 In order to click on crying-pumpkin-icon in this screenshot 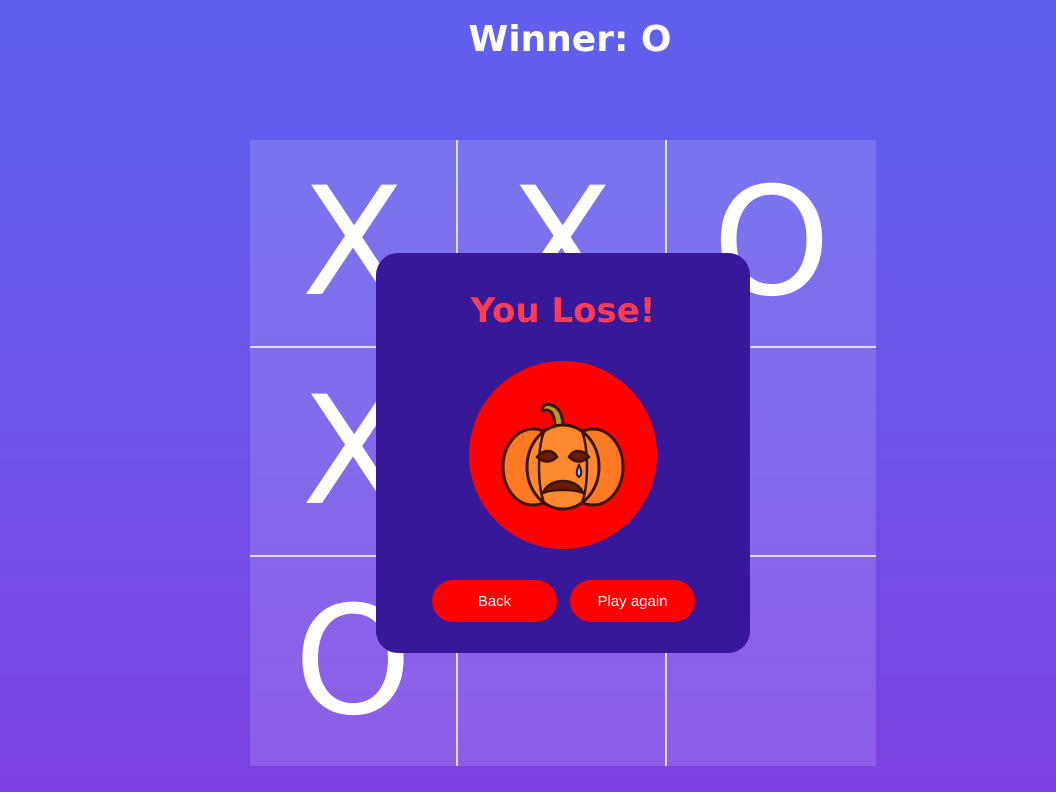, I will do `click(563, 457)`.